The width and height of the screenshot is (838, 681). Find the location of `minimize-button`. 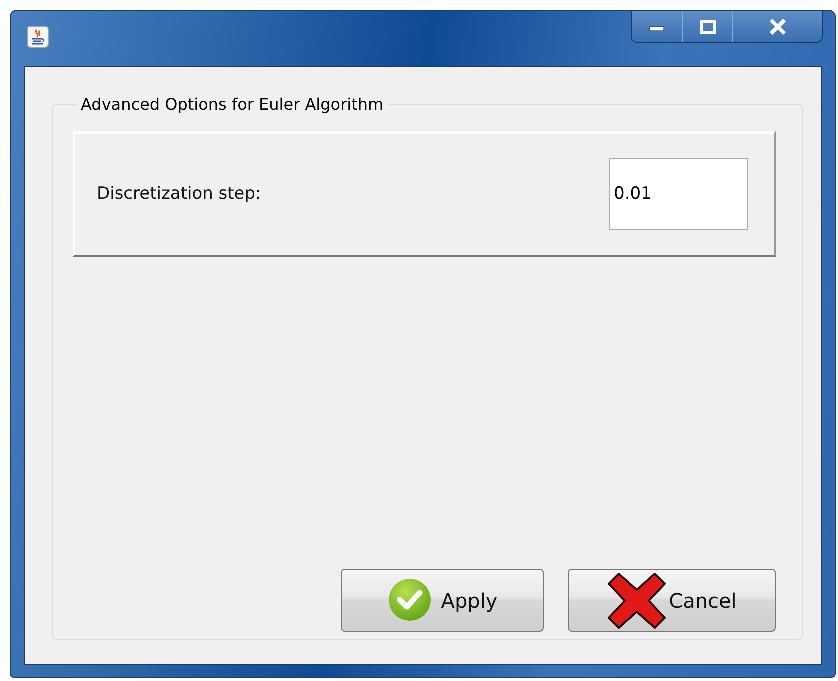

minimize-button is located at coordinates (657, 26).